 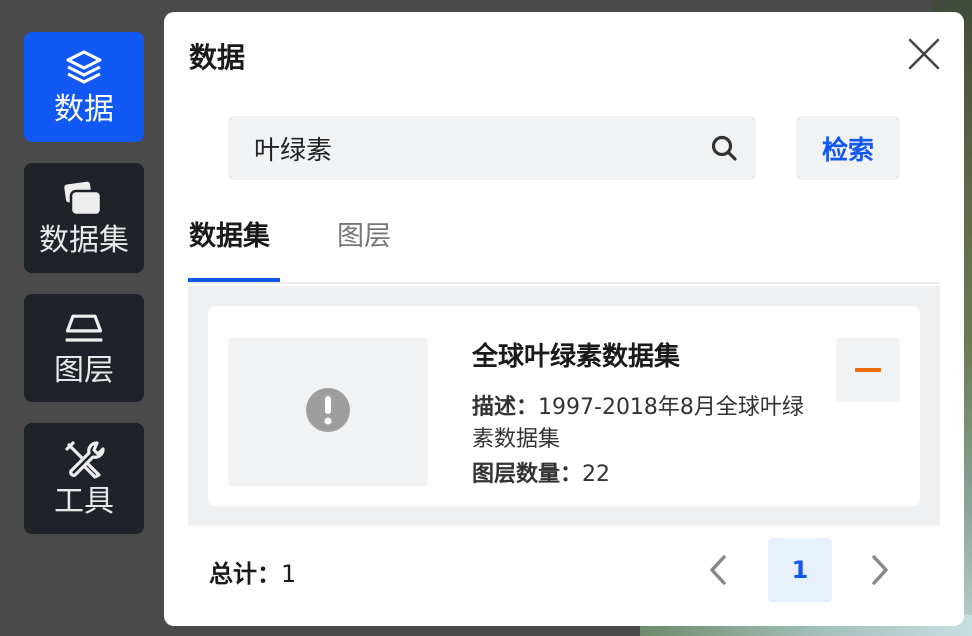 I want to click on sidebar-item-label: 数据集, so click(x=84, y=240).